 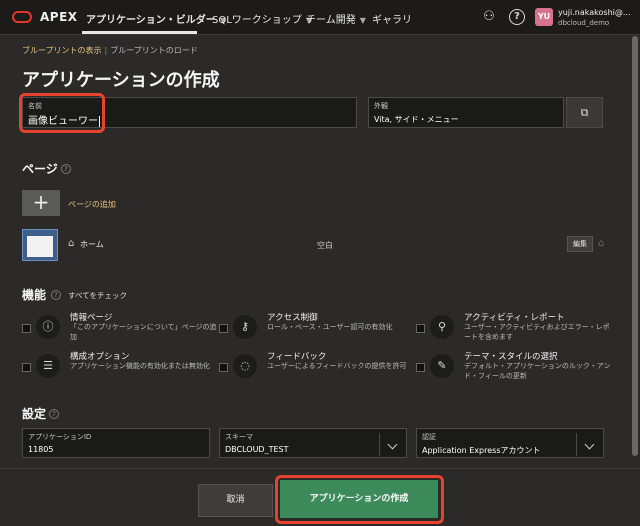 What do you see at coordinates (40, 245) in the screenshot?
I see `page-thumbnail` at bounding box center [40, 245].